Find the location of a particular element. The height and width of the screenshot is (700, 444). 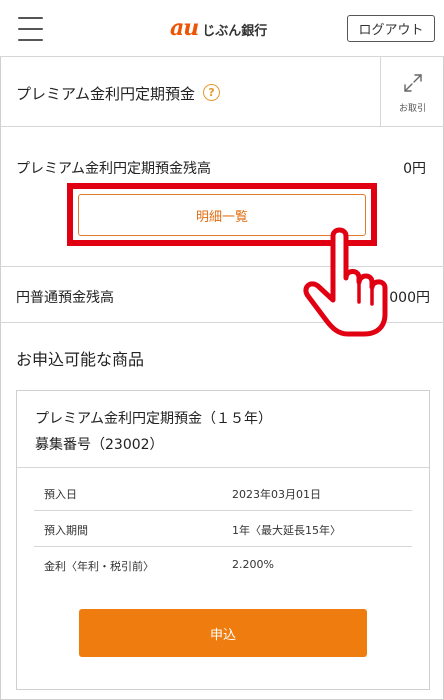

row-value: 2023年03月01日 is located at coordinates (276, 494).